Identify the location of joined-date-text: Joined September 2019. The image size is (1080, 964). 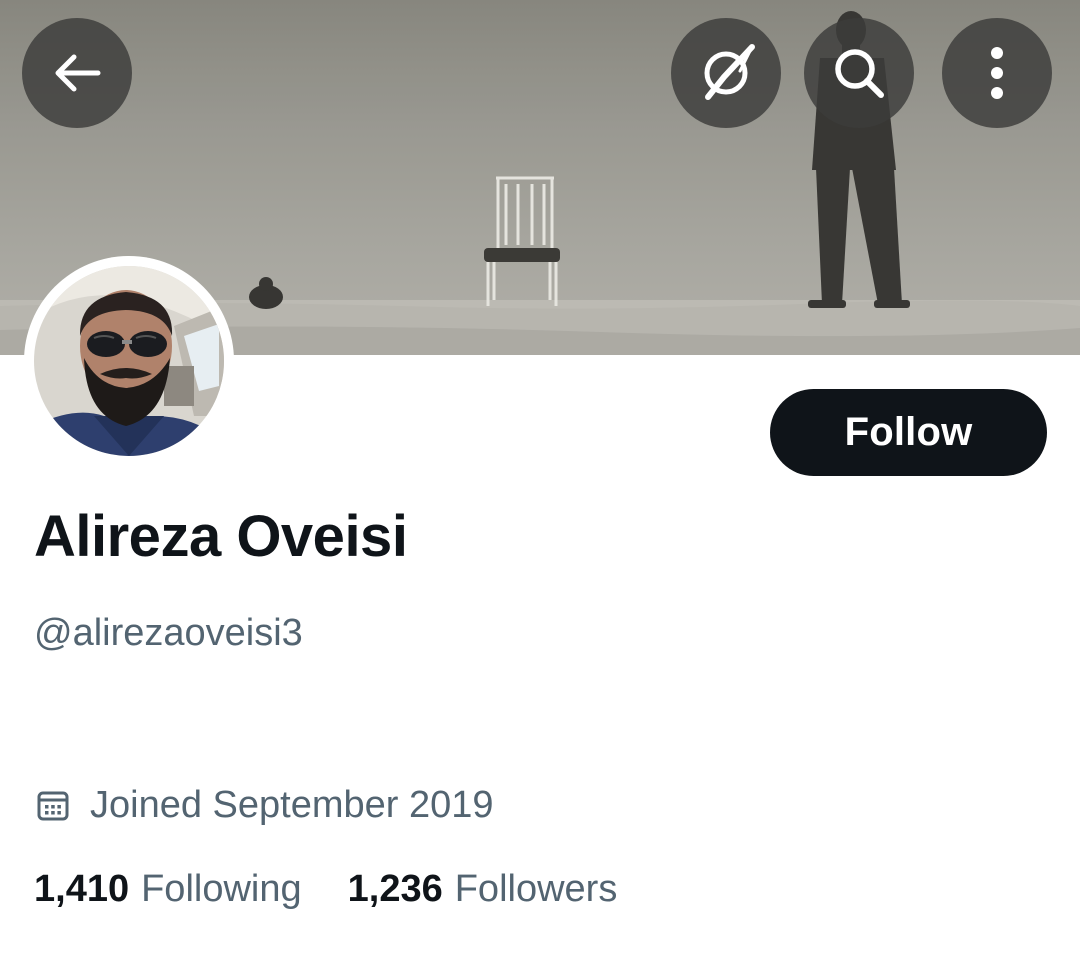
(292, 805).